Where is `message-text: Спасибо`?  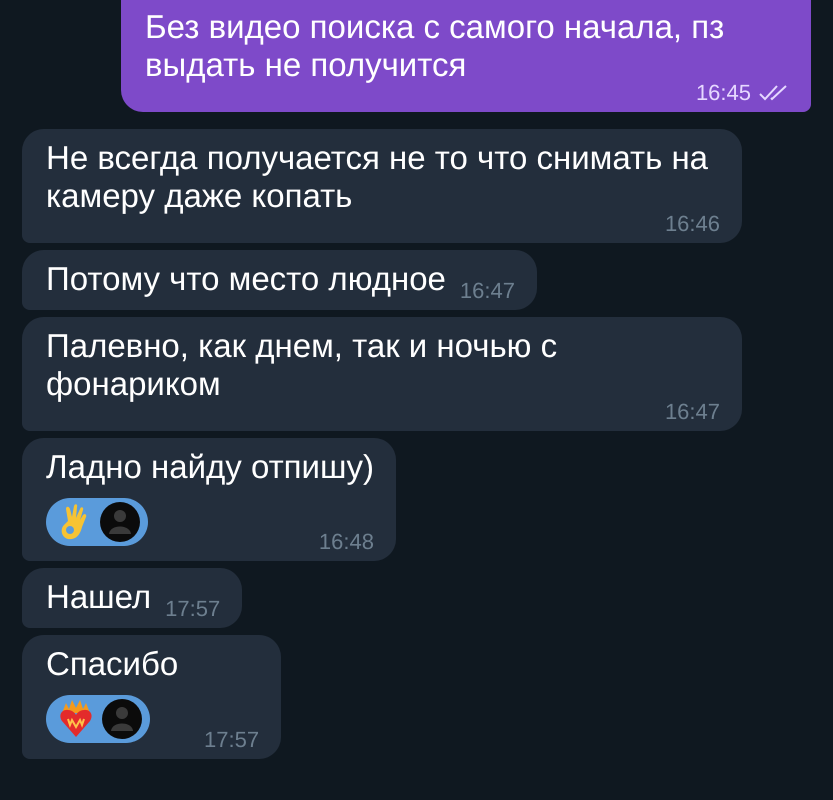 message-text: Спасибо is located at coordinates (113, 664).